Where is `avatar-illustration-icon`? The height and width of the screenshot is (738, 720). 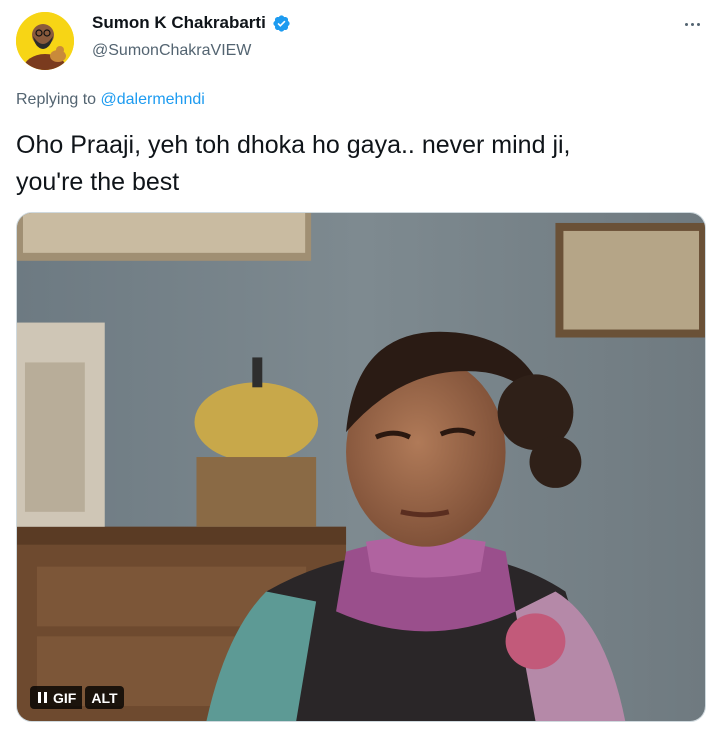
avatar-illustration-icon is located at coordinates (45, 41).